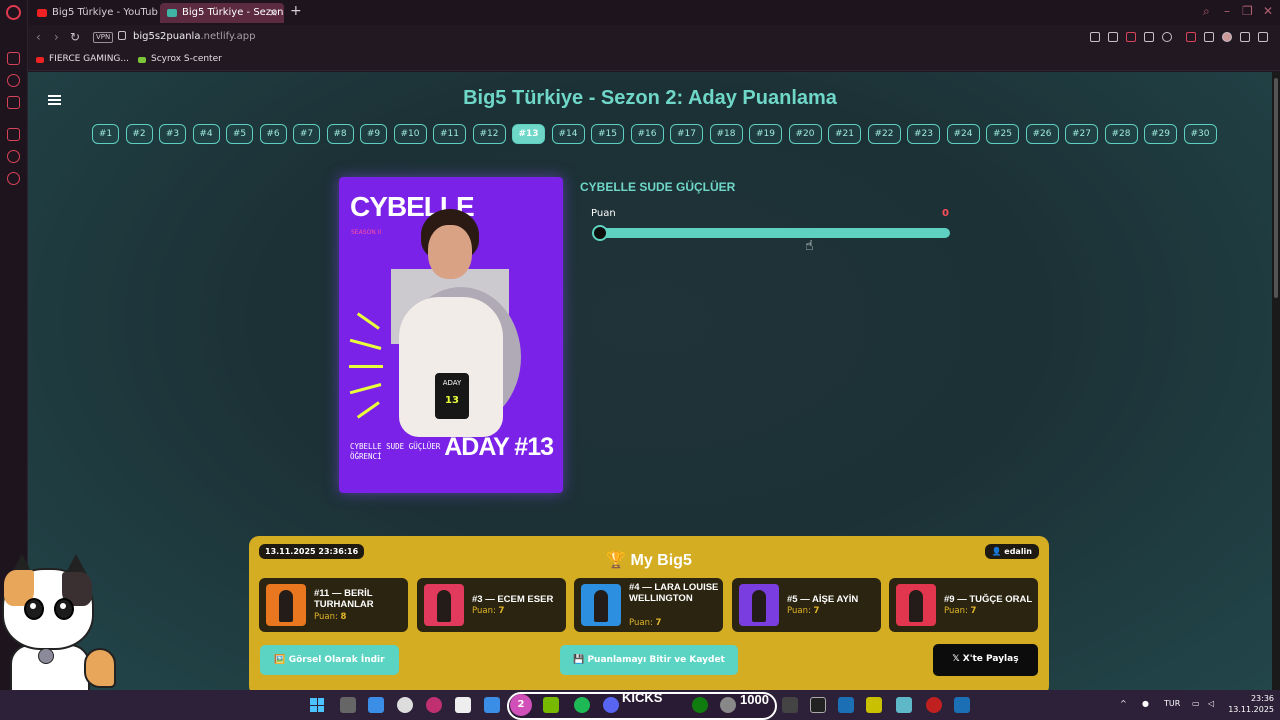 The width and height of the screenshot is (1280, 720). Describe the element at coordinates (923, 134) in the screenshot. I see `pager-button-23: #23` at that location.